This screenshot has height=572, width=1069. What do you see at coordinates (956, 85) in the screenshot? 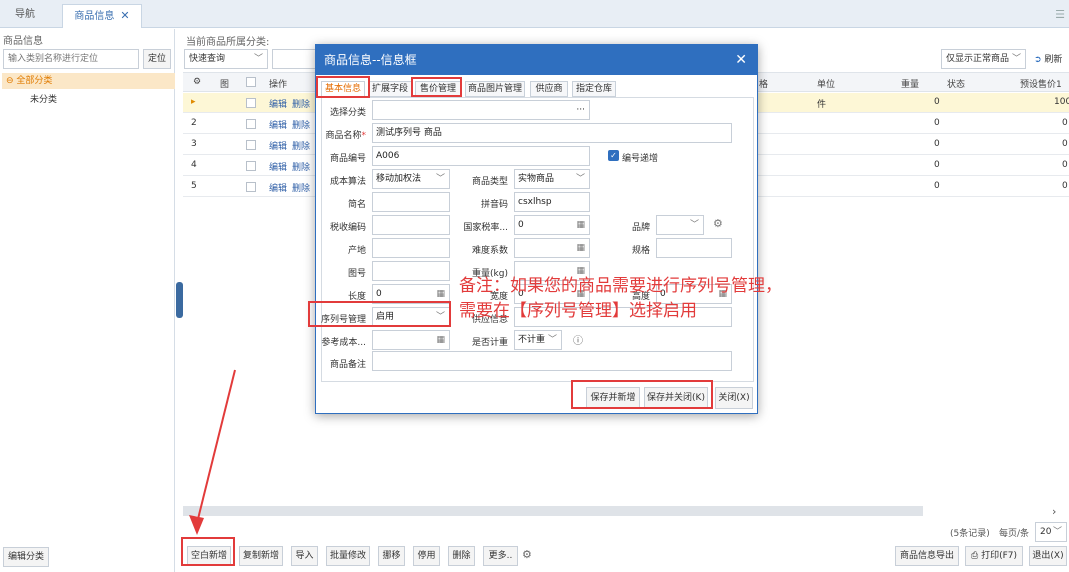
I see `status-column-header: 状态` at bounding box center [956, 85].